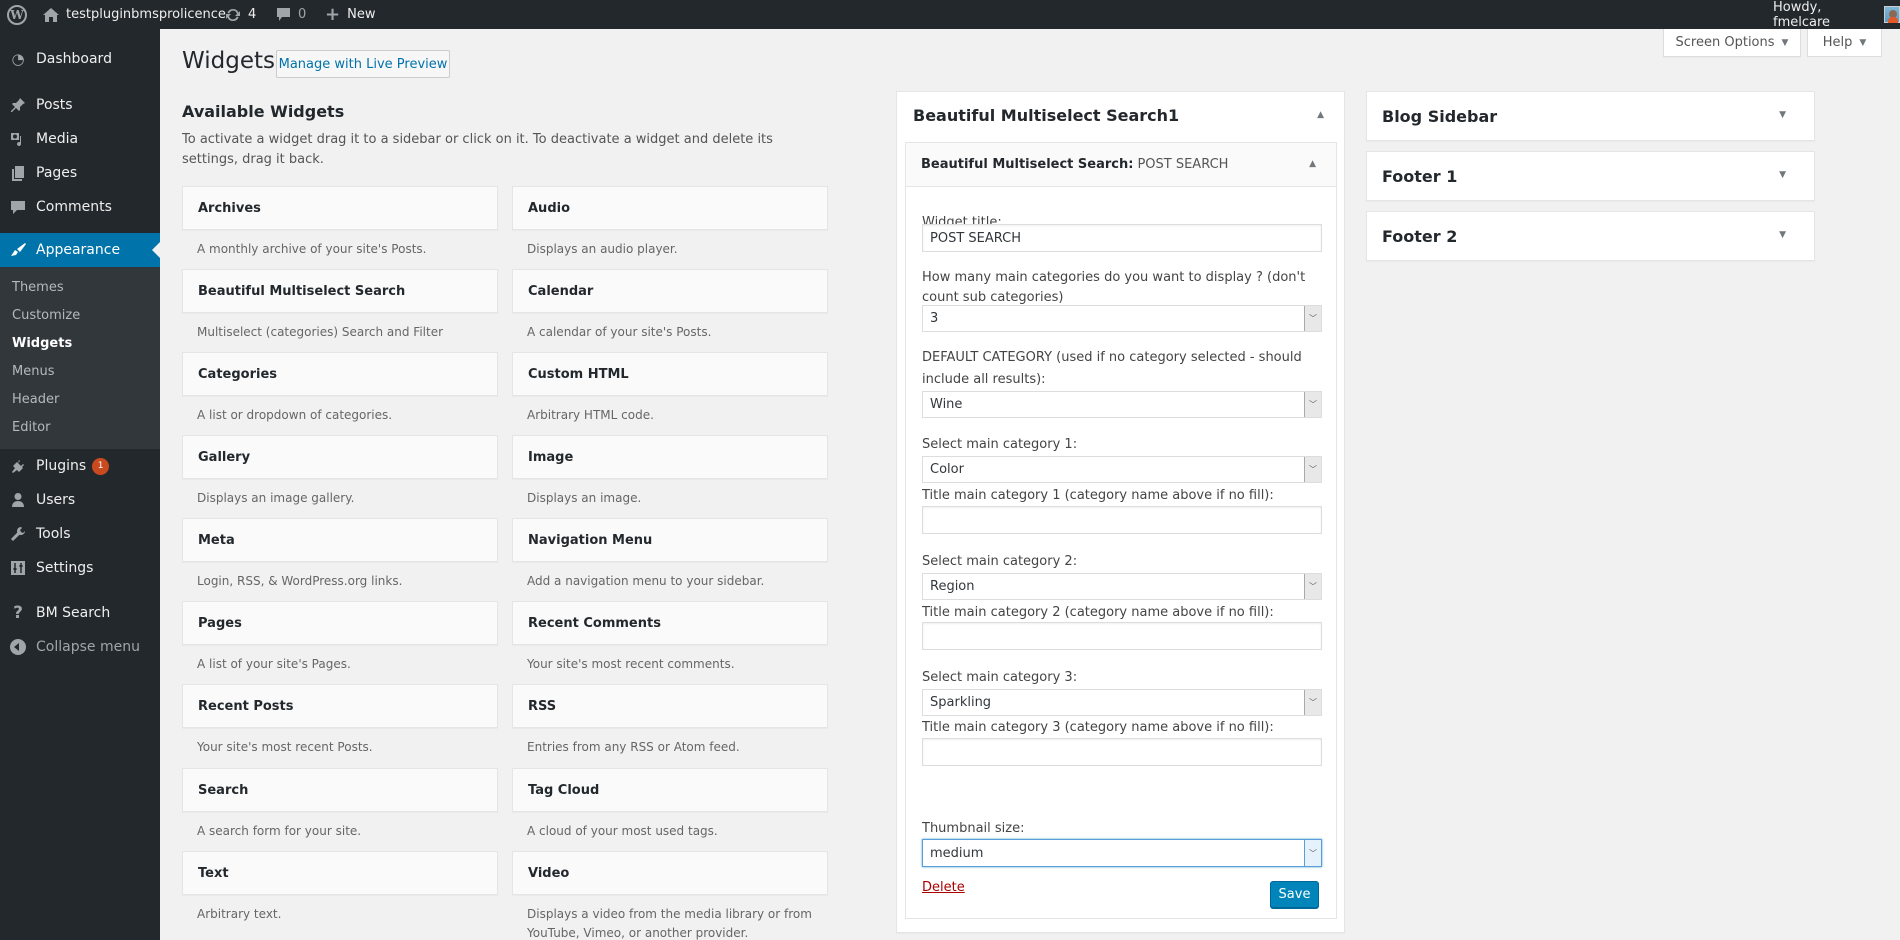 The image size is (1900, 940). I want to click on widget-tag-cloud: Tag Cloud, so click(670, 790).